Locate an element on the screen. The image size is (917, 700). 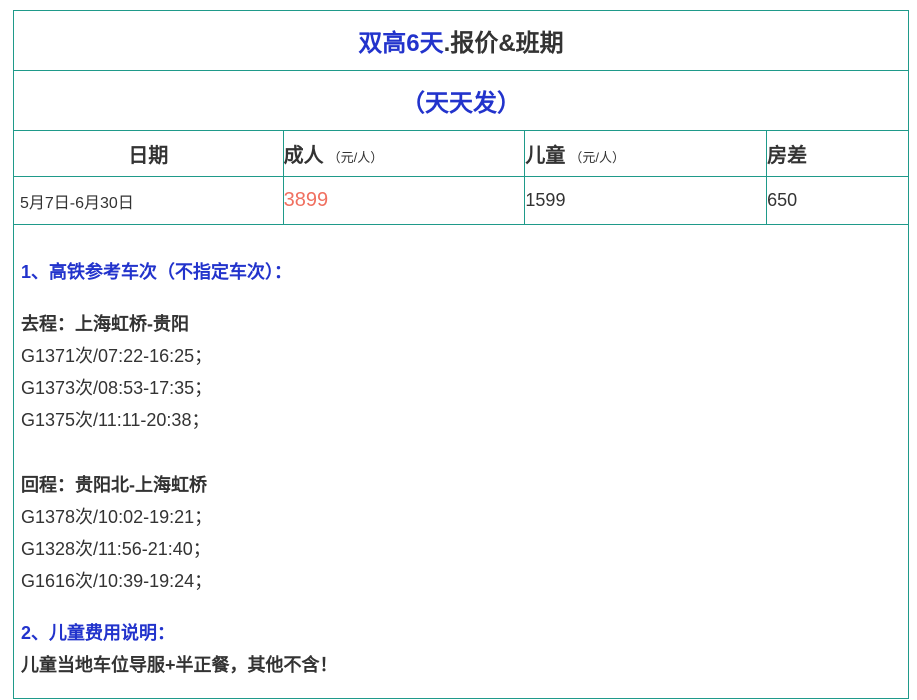
header-child-unit: （元/人） is located at coordinates (597, 157).